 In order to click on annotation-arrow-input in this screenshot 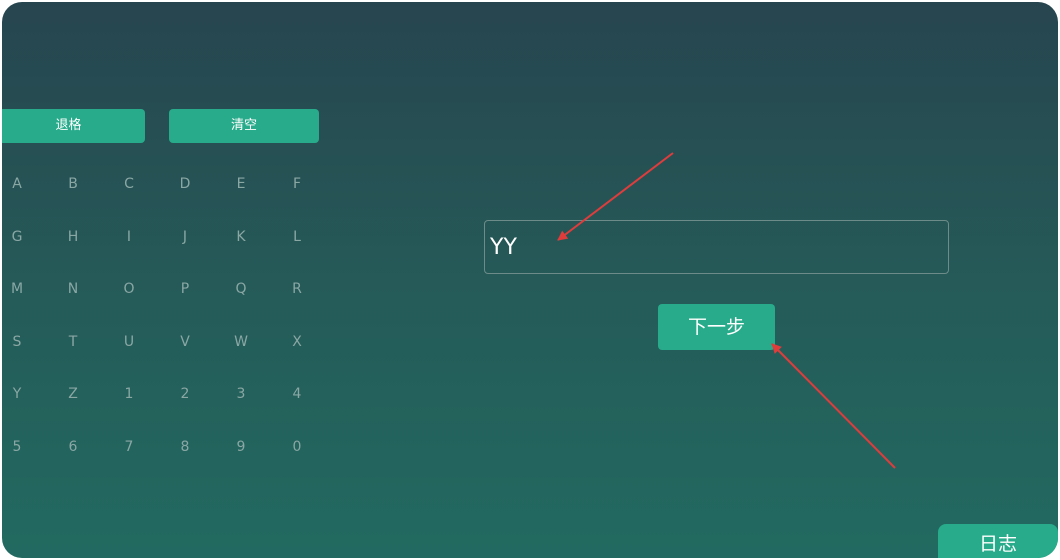, I will do `click(615, 196)`.